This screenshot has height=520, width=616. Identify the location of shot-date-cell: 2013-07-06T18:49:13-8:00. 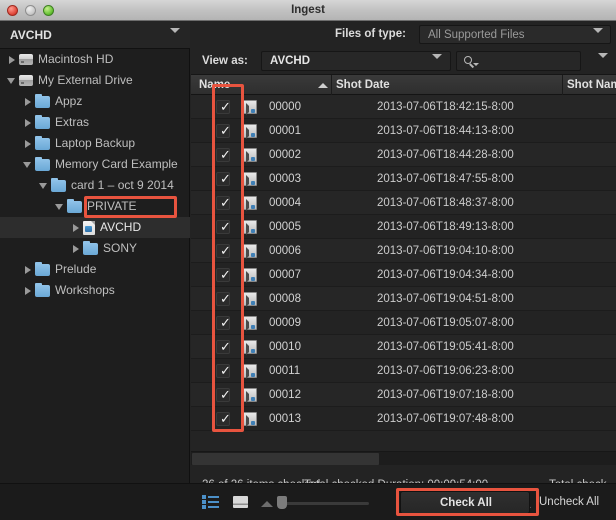
(445, 227).